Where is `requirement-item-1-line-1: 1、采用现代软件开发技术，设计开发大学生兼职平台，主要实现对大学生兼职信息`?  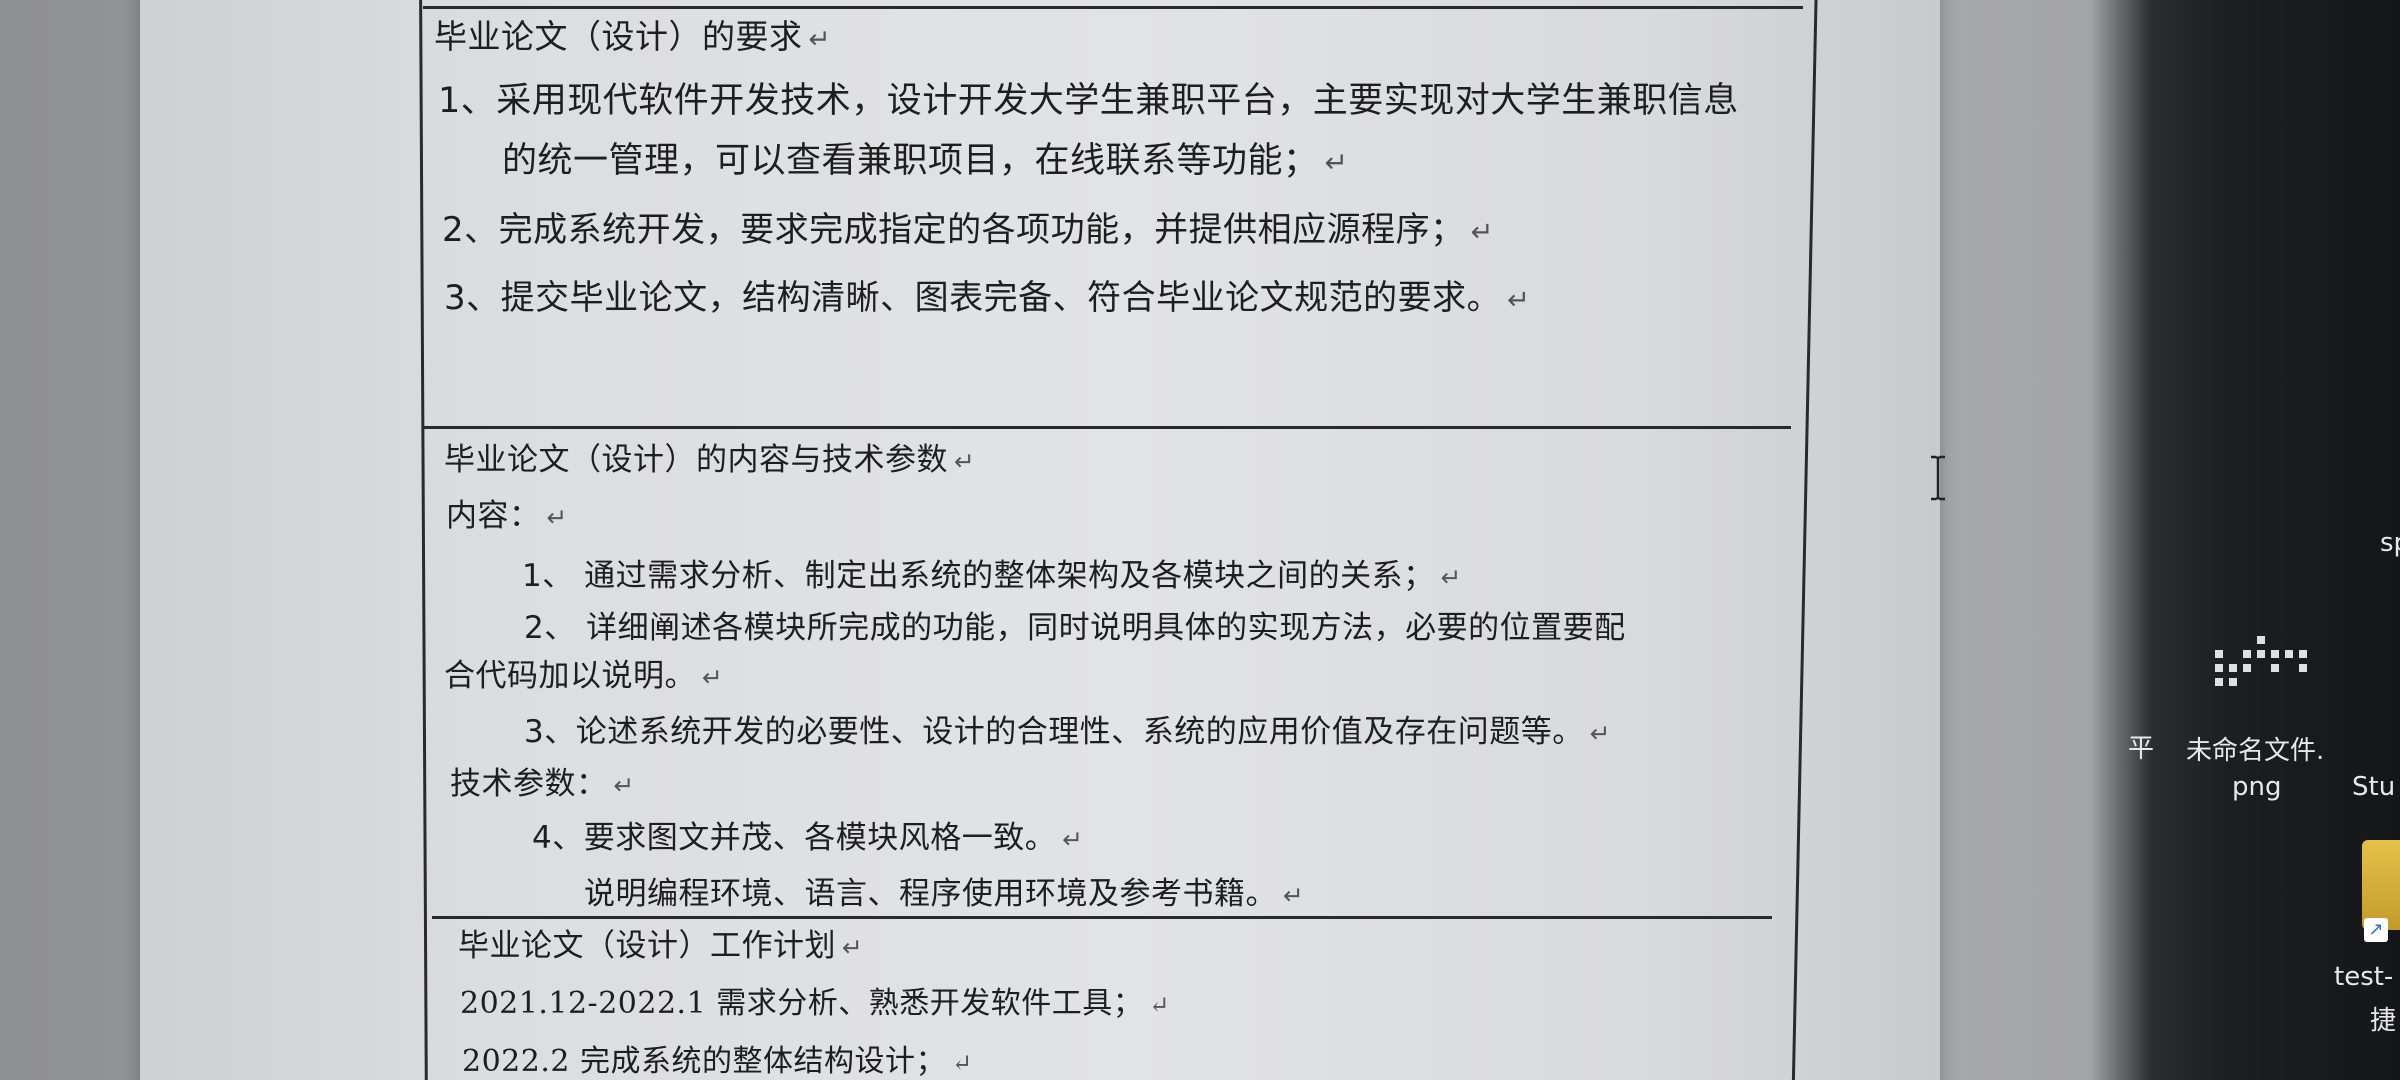
requirement-item-1-line-1: 1、采用现代软件开发技术，设计开发大学生兼职平台，主要实现对大学生兼职信息 is located at coordinates (1088, 101).